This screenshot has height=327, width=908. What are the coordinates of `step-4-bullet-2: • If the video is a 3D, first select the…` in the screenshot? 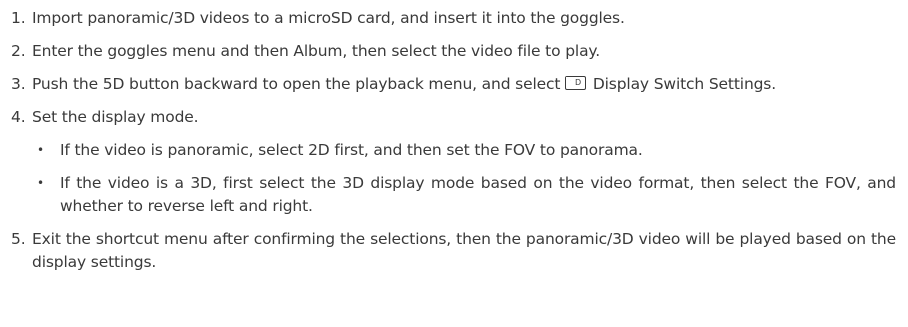 It's located at (453, 195).